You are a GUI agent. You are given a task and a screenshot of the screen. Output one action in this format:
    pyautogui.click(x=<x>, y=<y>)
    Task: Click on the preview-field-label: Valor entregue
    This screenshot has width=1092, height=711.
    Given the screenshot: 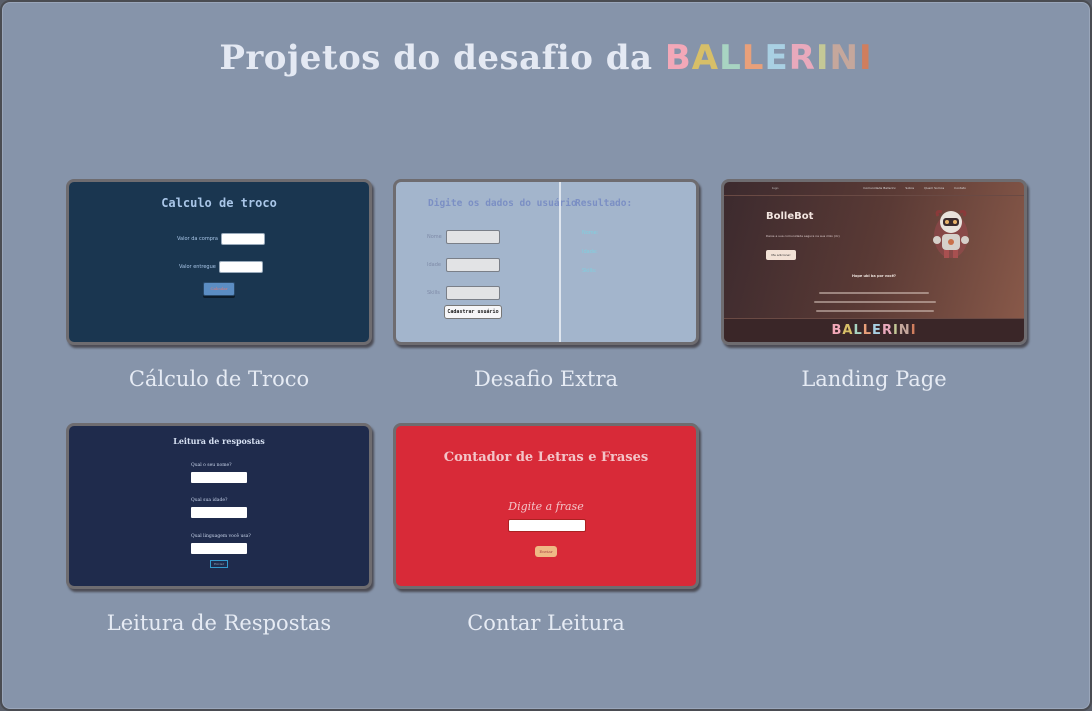 What is the action you would take?
    pyautogui.click(x=197, y=267)
    